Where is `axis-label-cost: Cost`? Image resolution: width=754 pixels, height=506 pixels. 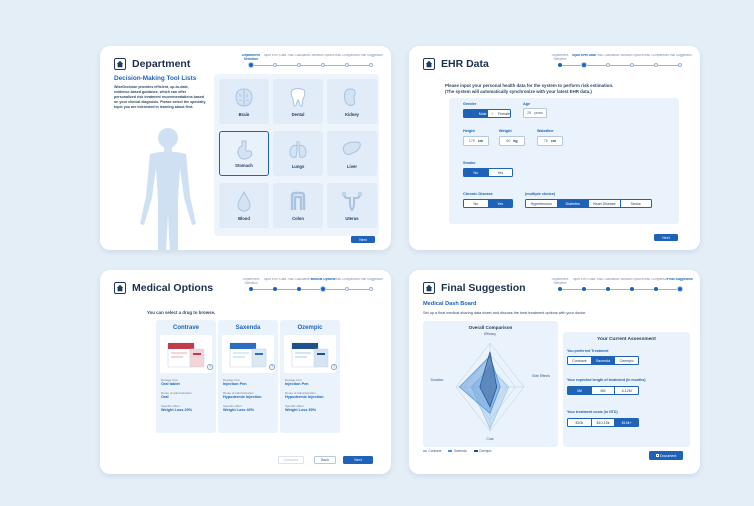
axis-label-cost: Cost is located at coordinates (490, 439).